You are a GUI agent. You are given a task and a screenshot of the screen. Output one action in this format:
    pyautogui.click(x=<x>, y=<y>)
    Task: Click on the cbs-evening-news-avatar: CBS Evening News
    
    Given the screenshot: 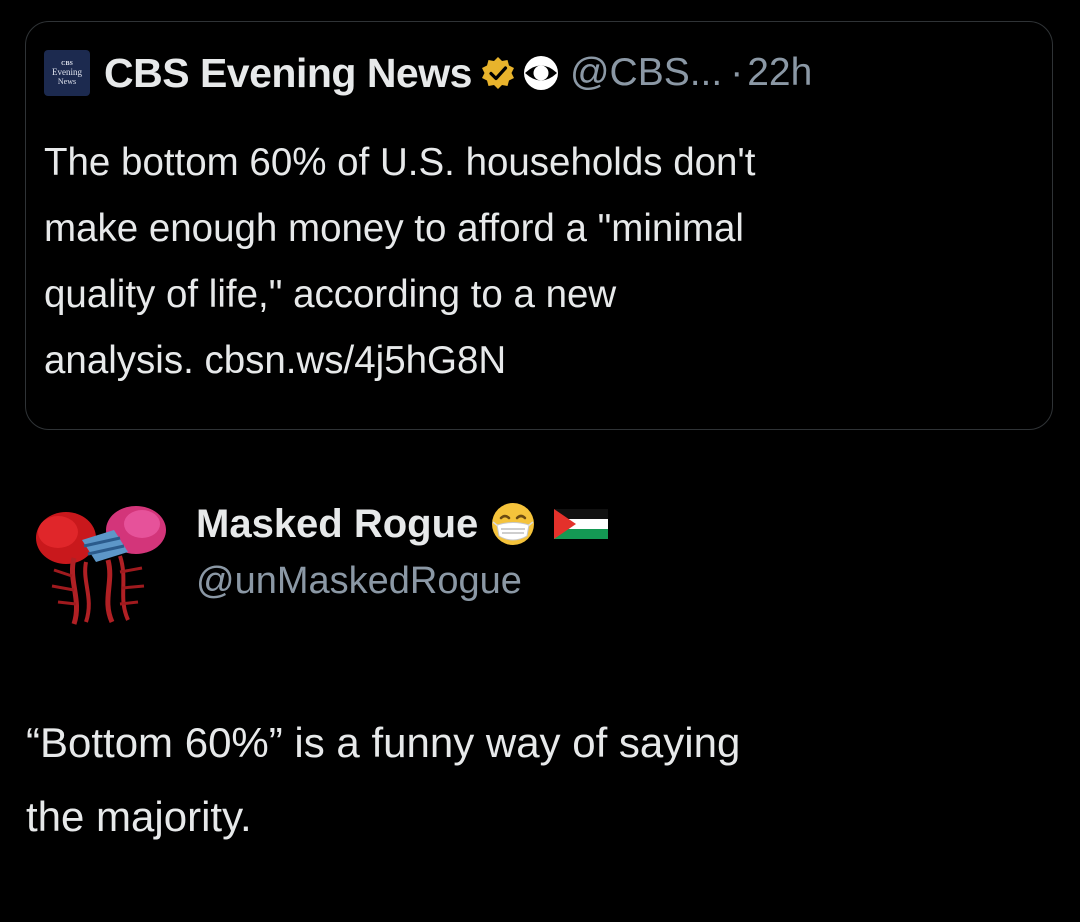 What is the action you would take?
    pyautogui.click(x=67, y=73)
    